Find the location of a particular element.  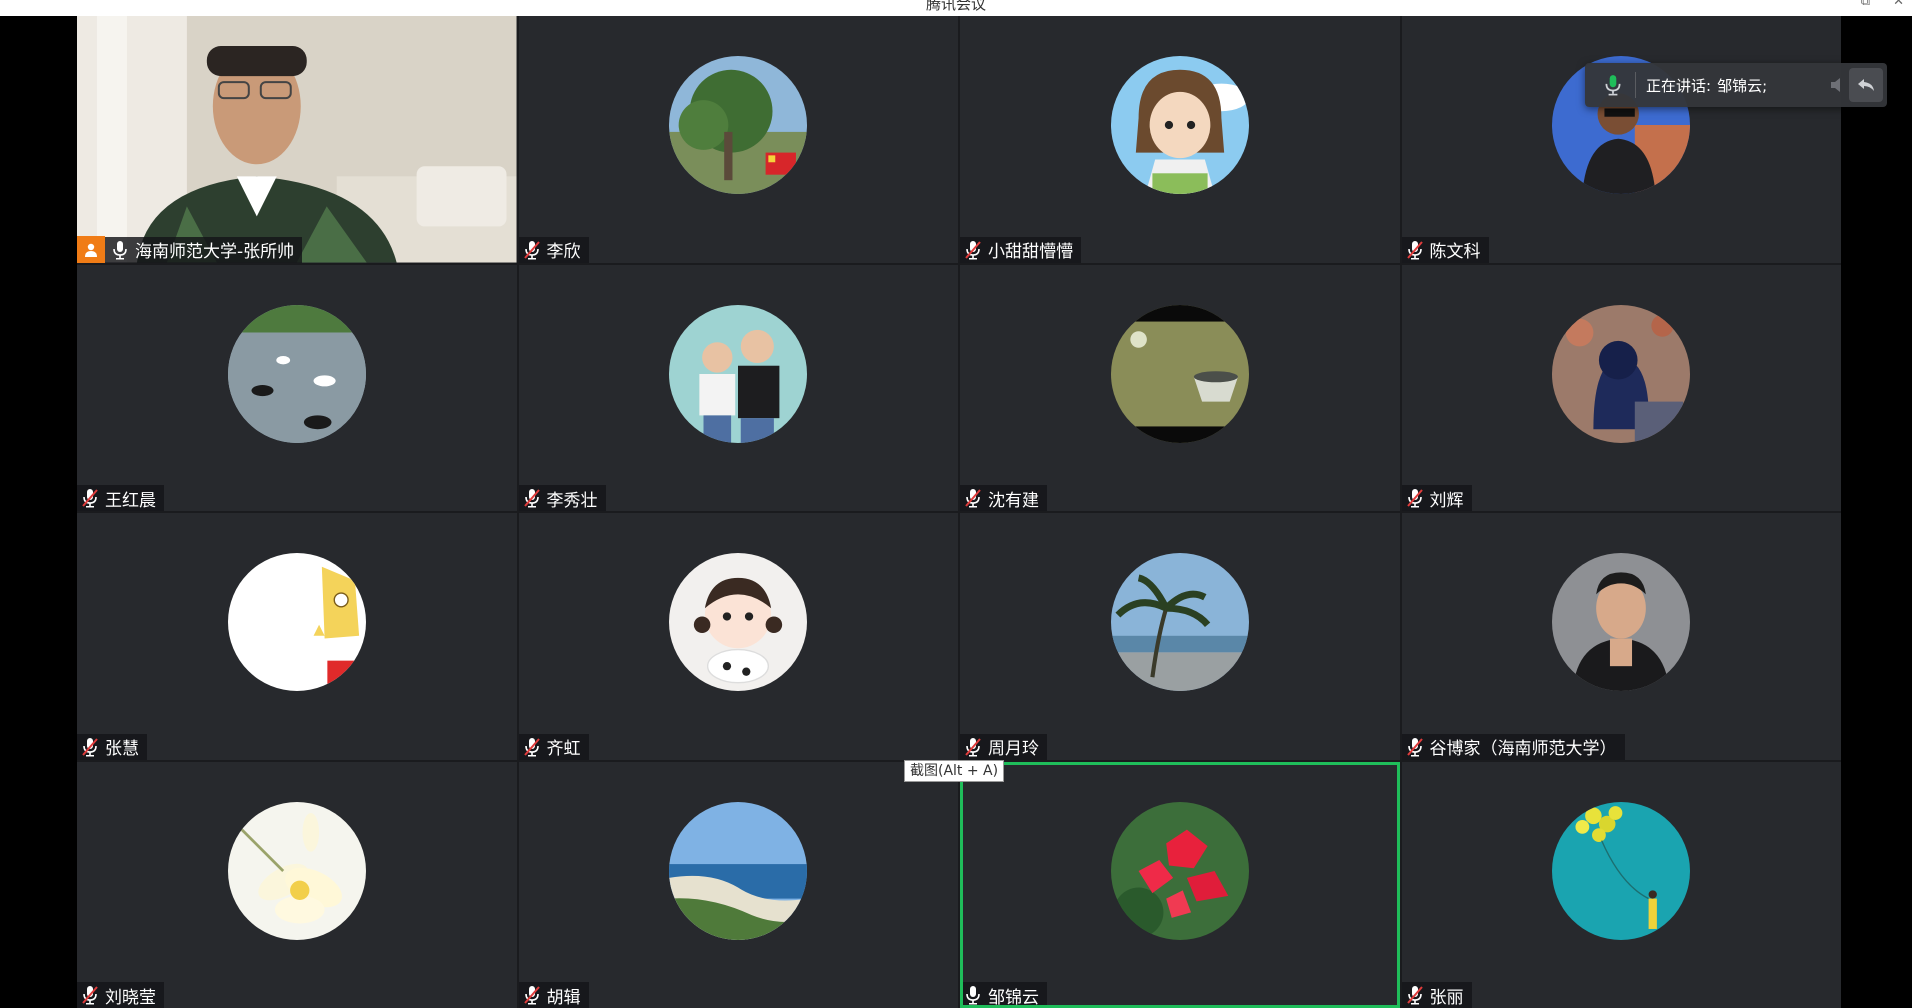

participant-namebar: 陈文科 is located at coordinates (1445, 249).